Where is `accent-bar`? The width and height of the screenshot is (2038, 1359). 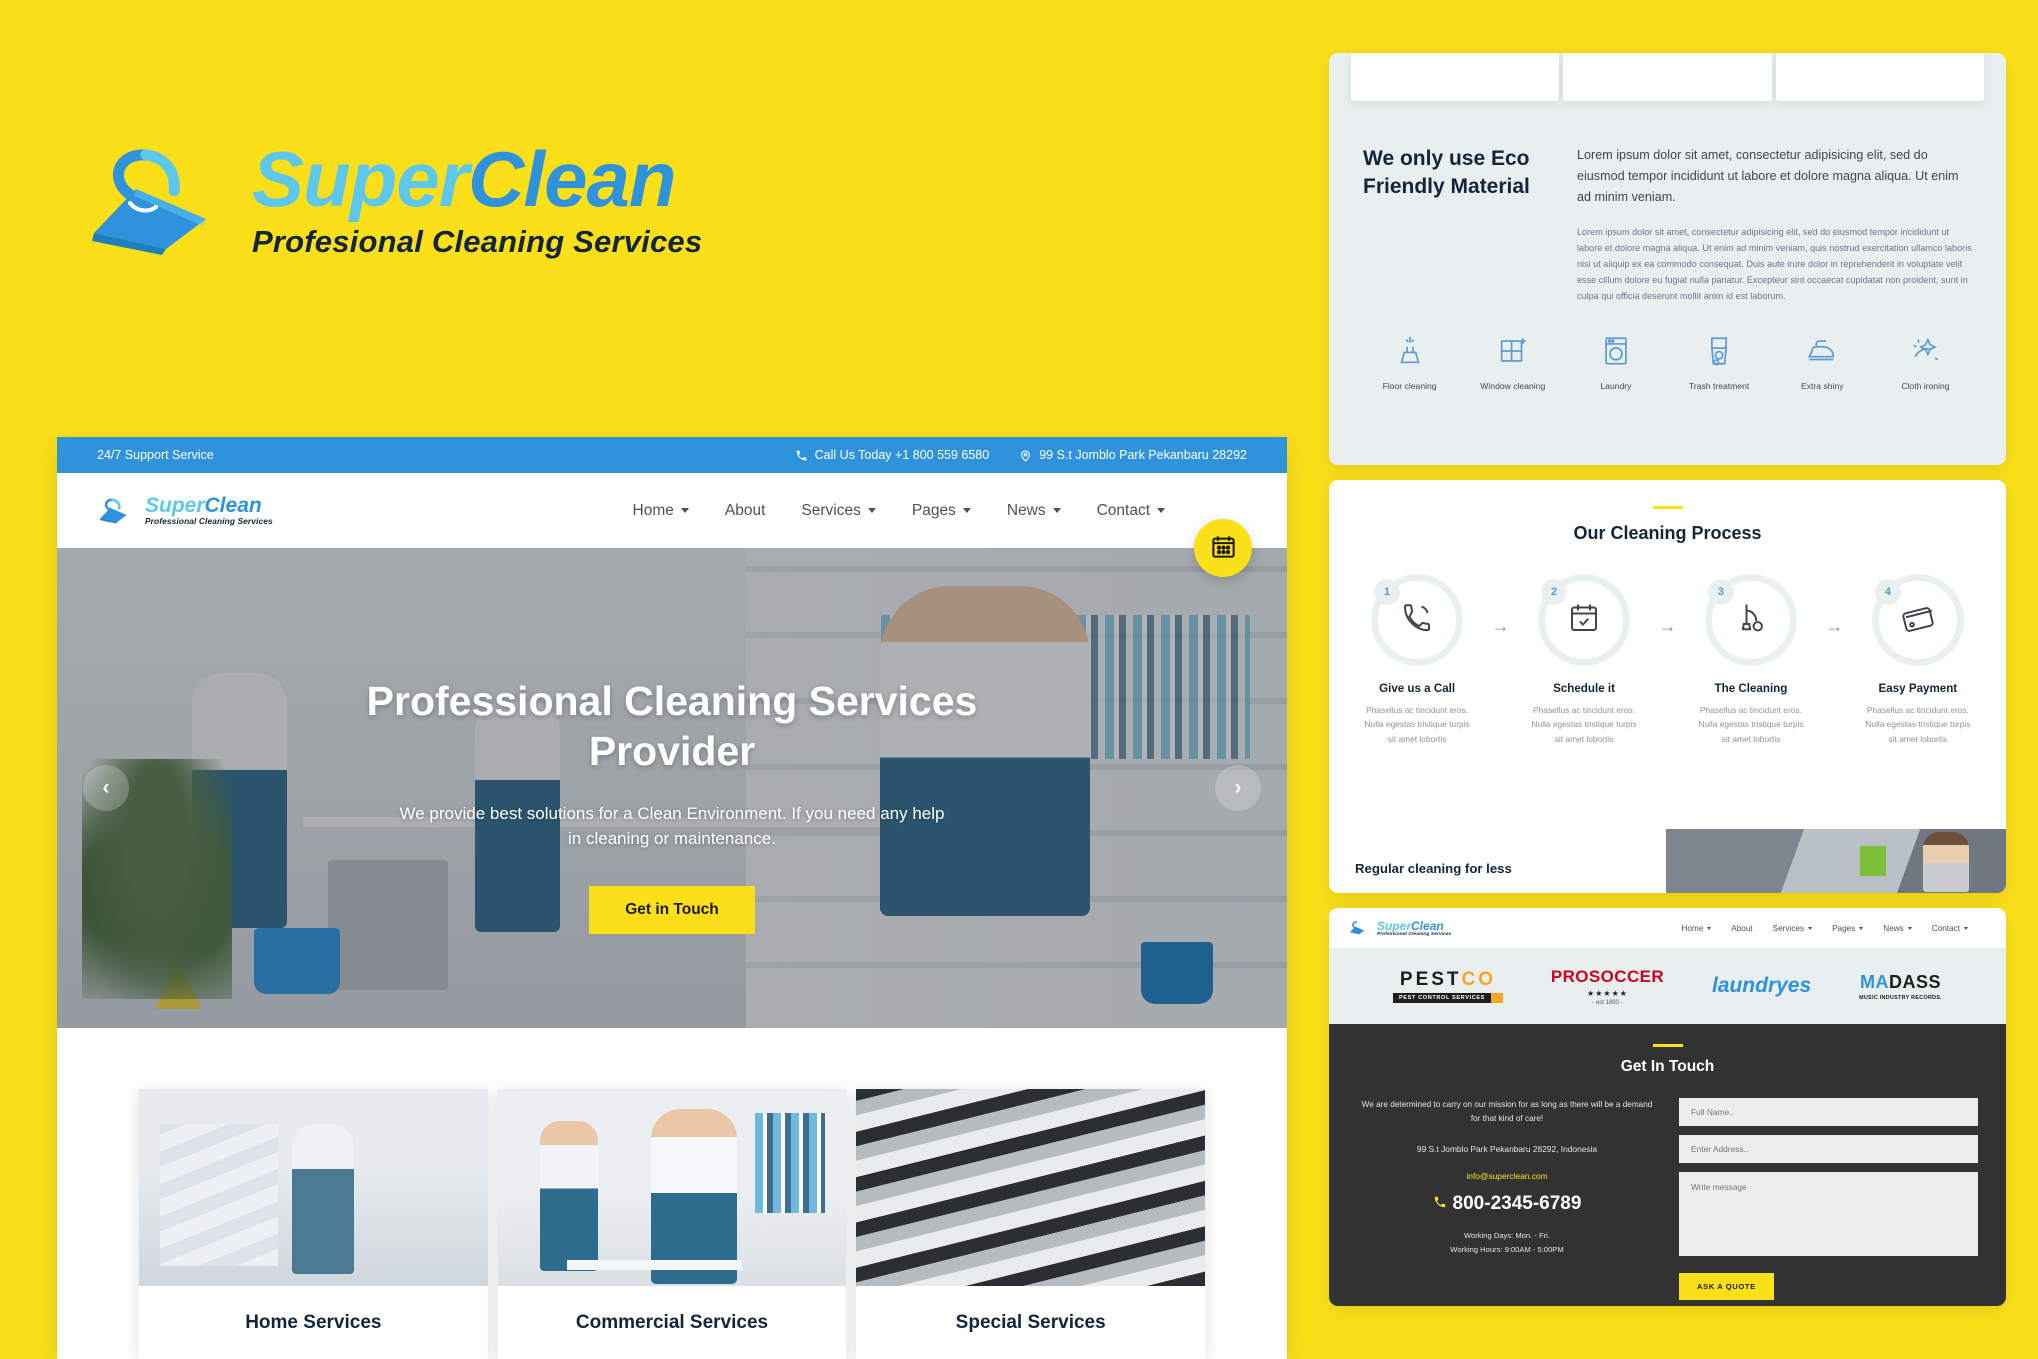
accent-bar is located at coordinates (1667, 1045).